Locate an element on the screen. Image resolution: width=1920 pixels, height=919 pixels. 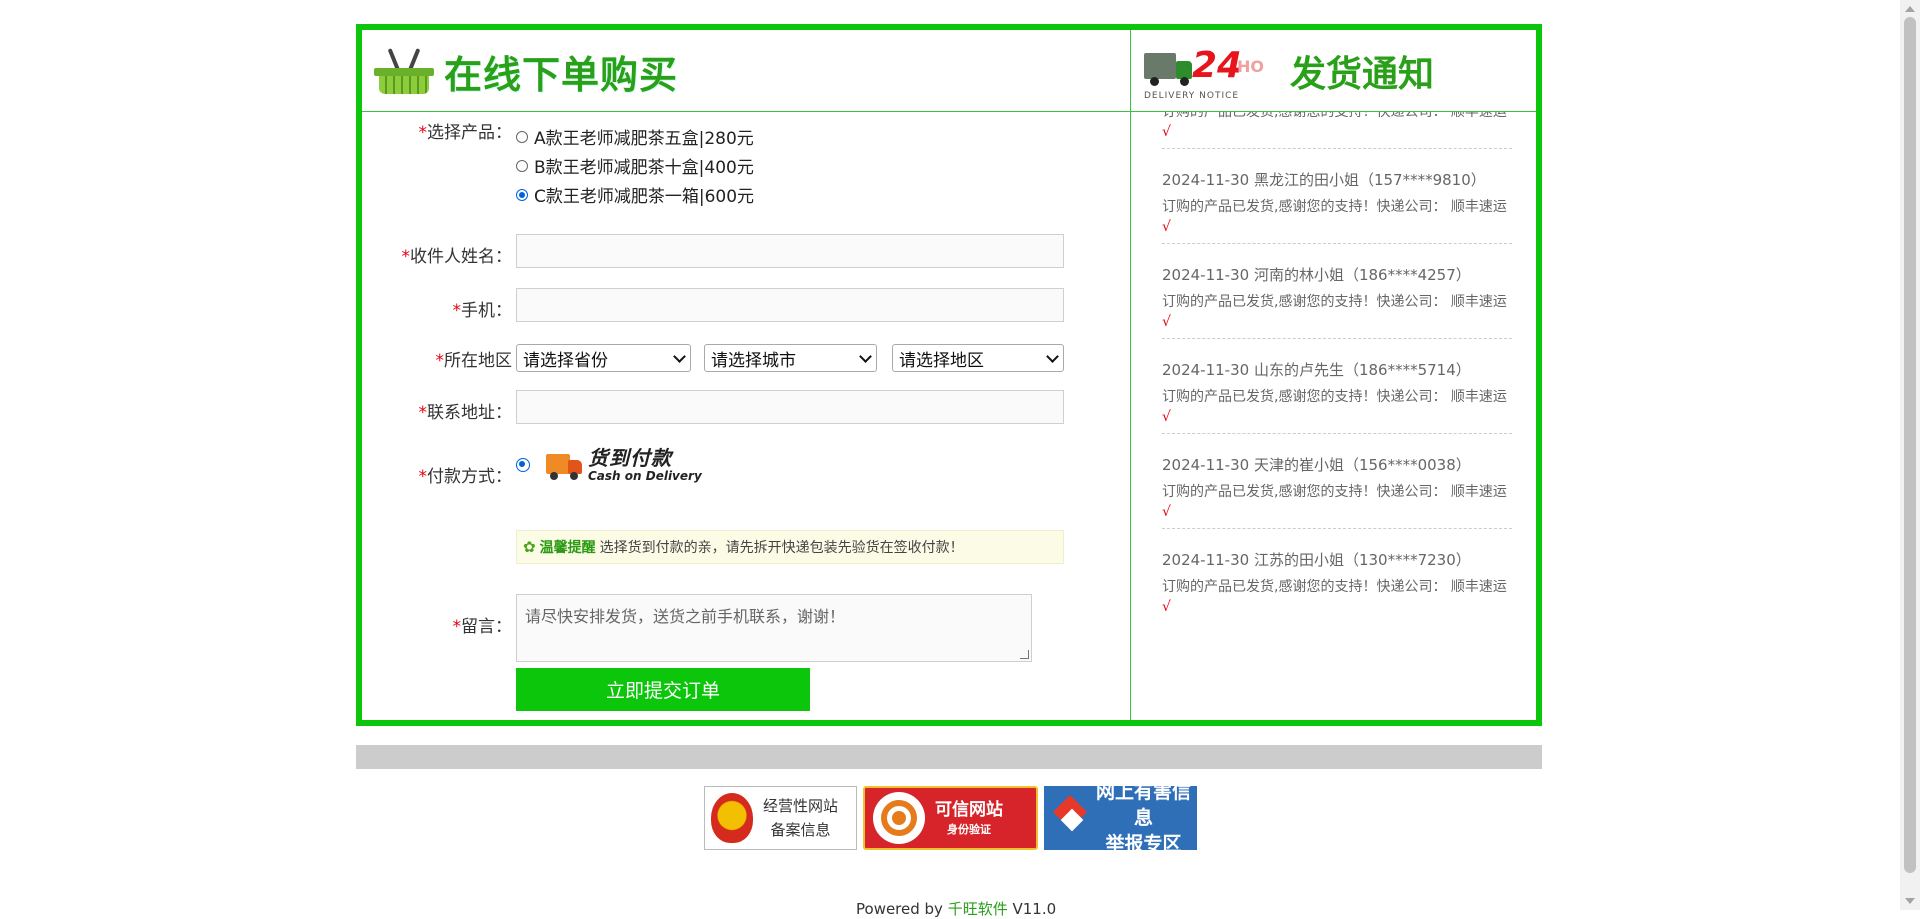
notice-item: 订购的产品已发货,感谢您的支持！快递公司： 顺丰速运 √ is located at coordinates (1337, 130).